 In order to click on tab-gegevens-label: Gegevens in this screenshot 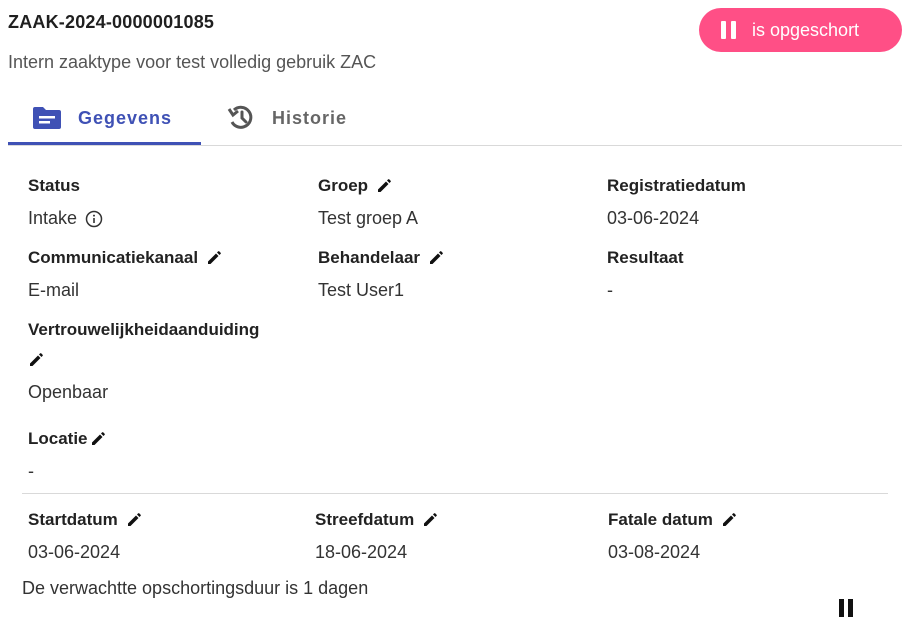, I will do `click(125, 117)`.